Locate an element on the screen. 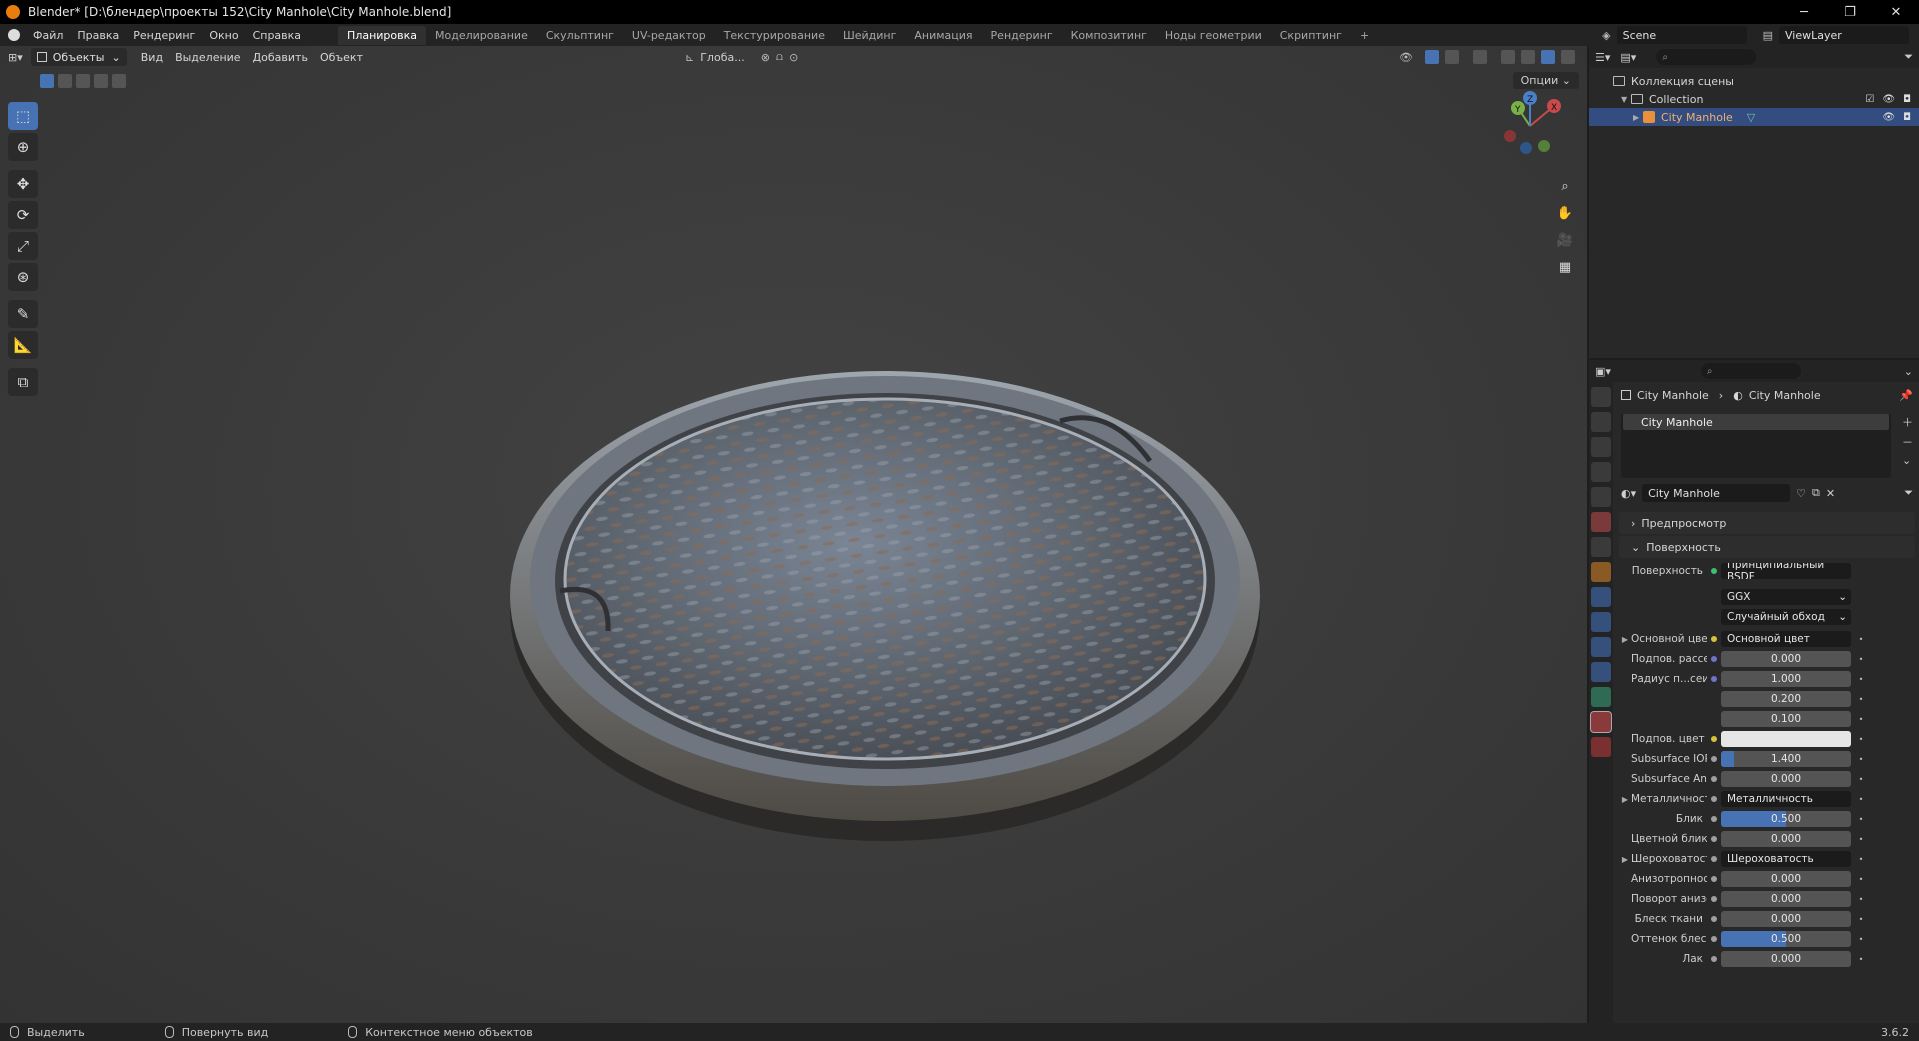 The image size is (1919, 1041). minimize-button: ─ is located at coordinates (1804, 12).